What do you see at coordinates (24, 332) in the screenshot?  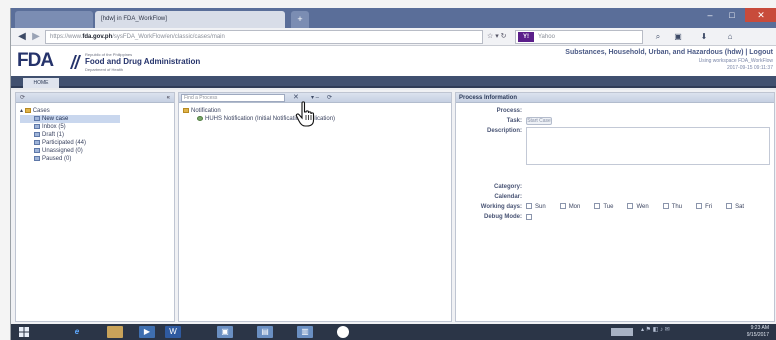 I see `windows-start-icon` at bounding box center [24, 332].